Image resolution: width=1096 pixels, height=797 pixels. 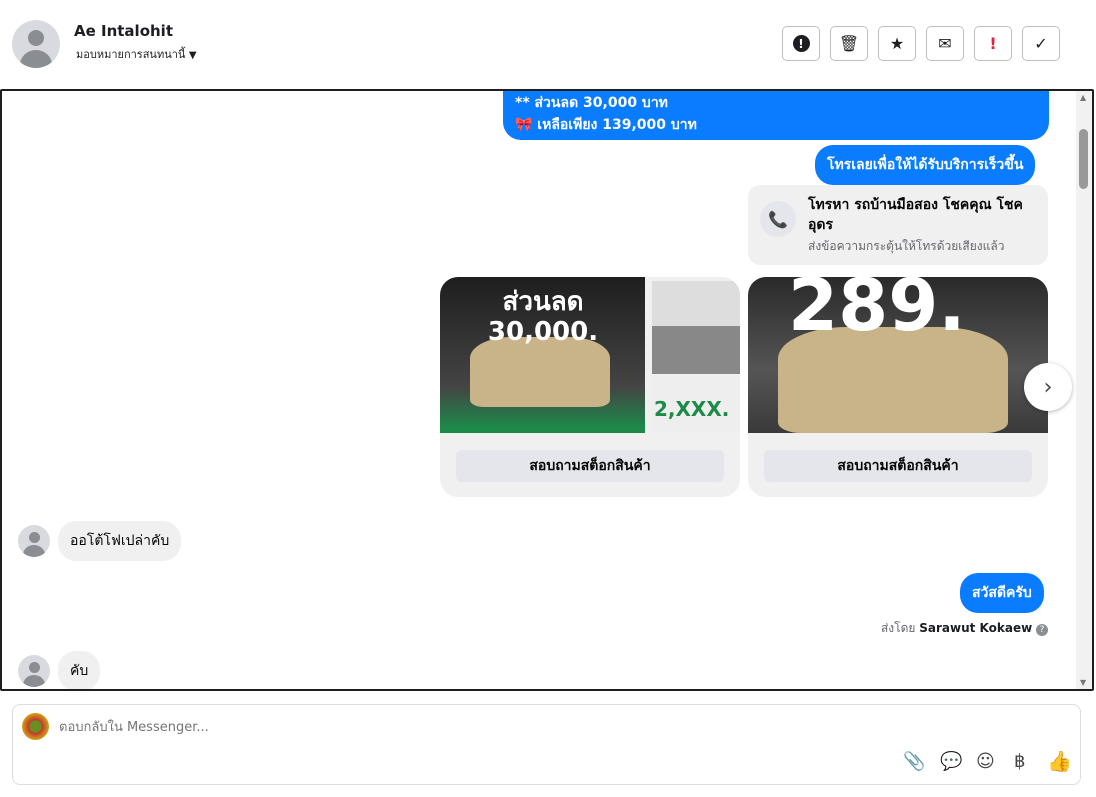 I want to click on delete-button: 🗑, so click(x=849, y=43).